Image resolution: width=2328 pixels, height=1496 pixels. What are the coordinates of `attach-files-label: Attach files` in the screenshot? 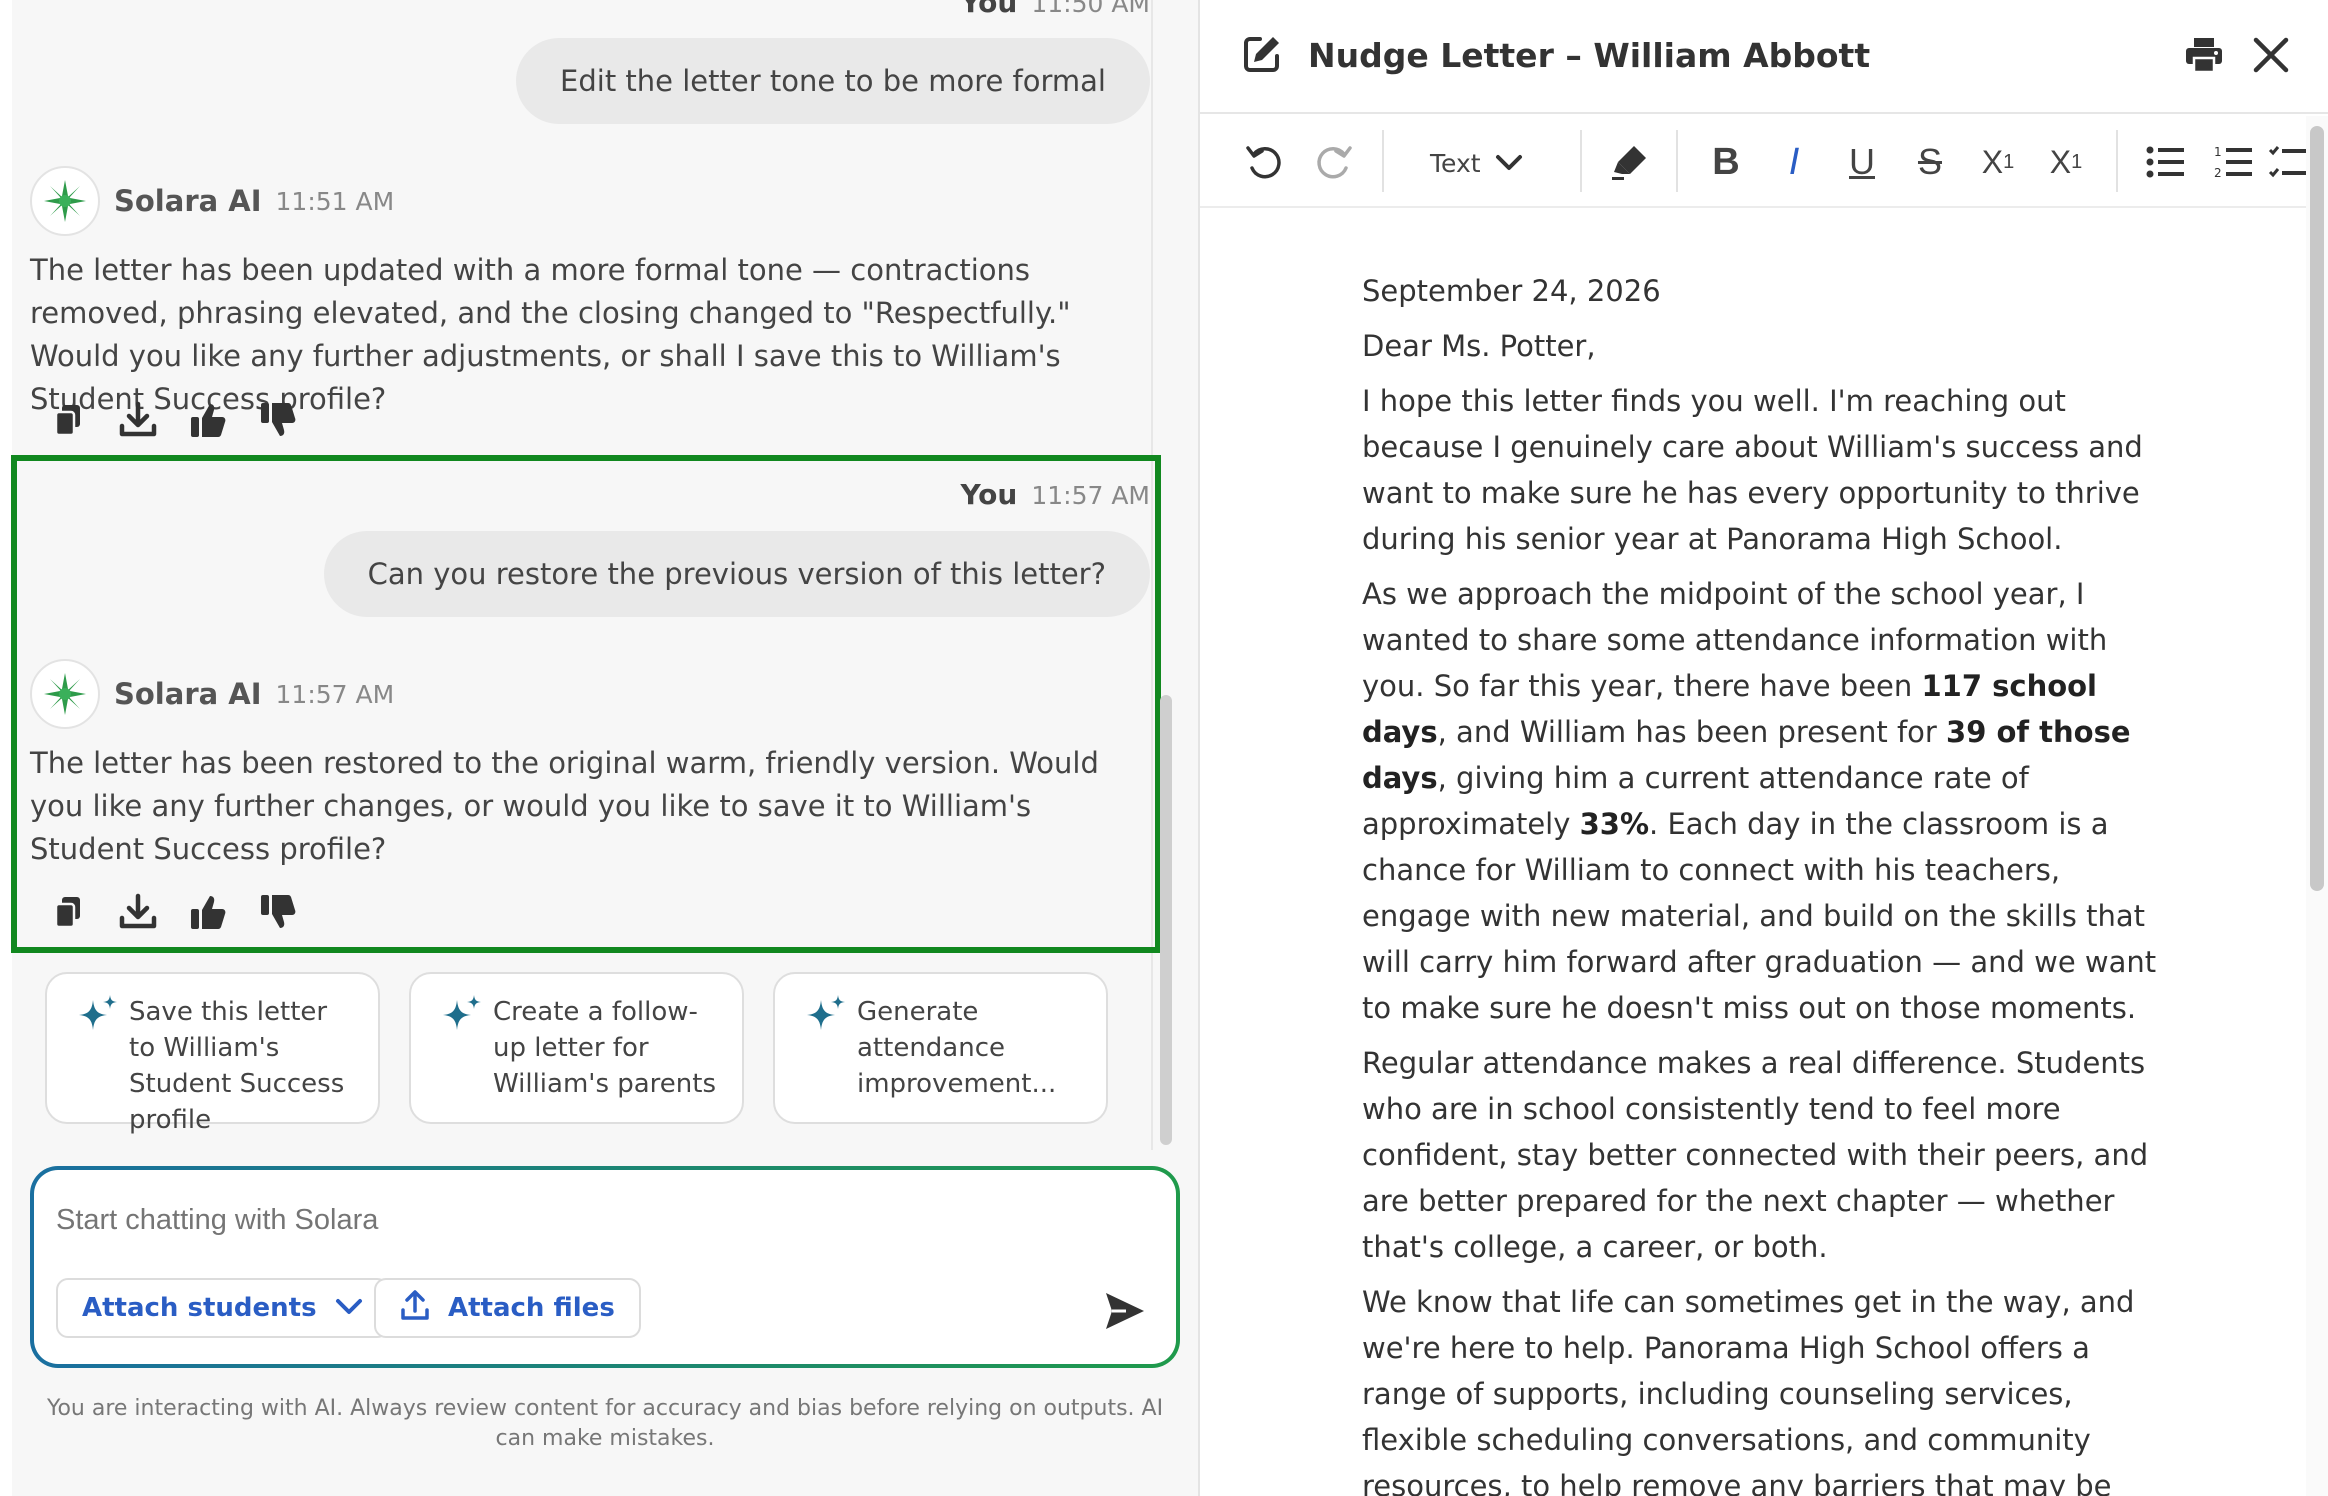 It's located at (531, 1308).